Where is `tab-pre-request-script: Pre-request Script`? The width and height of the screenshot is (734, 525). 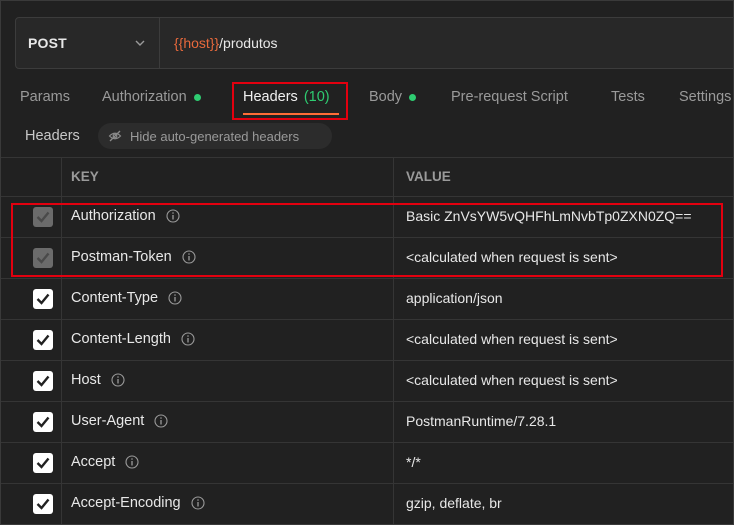
tab-pre-request-script: Pre-request Script is located at coordinates (509, 97).